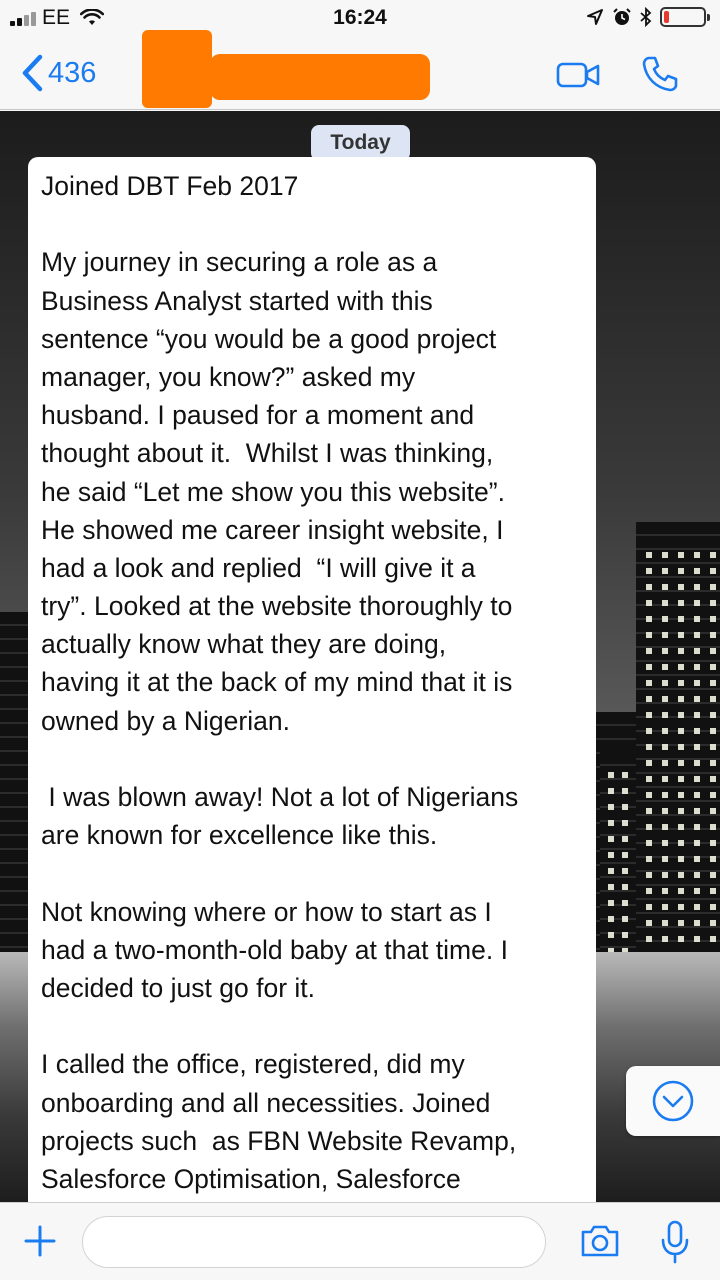 This screenshot has height=1280, width=720. What do you see at coordinates (170, 186) in the screenshot?
I see `message-line: Joined DBT Feb 2017` at bounding box center [170, 186].